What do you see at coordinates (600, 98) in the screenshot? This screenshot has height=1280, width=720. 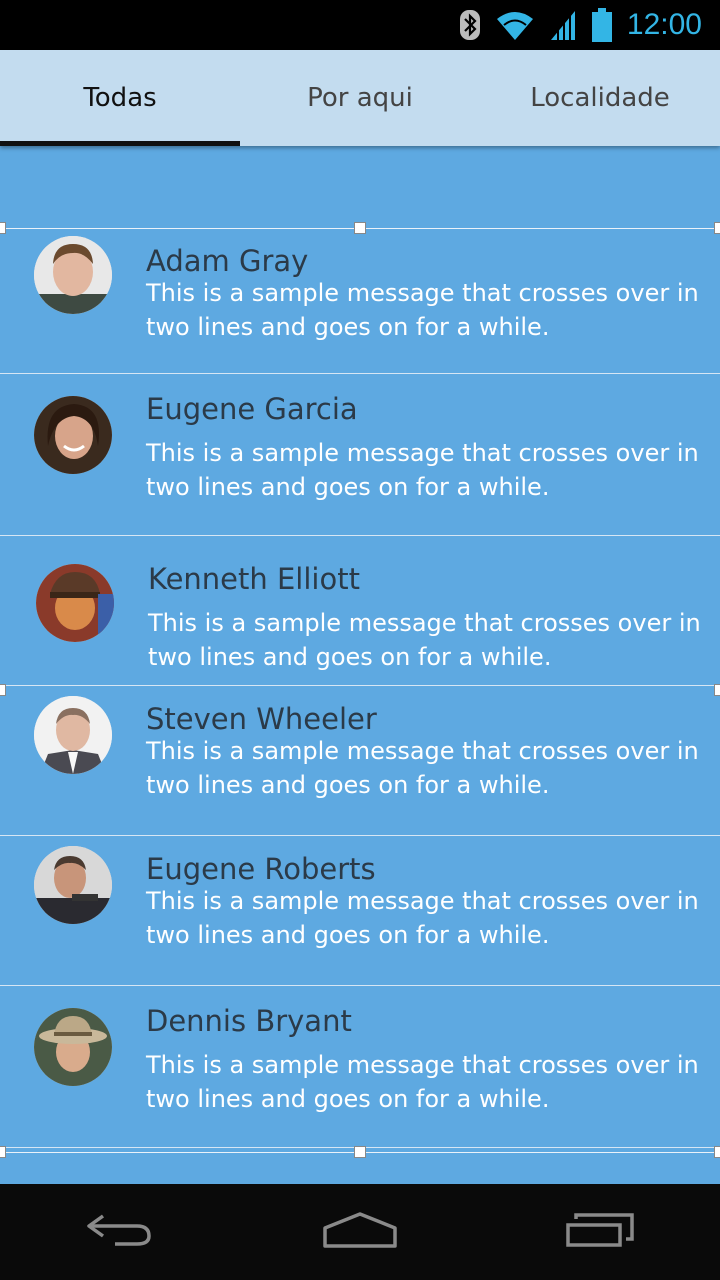 I see `tab-localidade: Localidade` at bounding box center [600, 98].